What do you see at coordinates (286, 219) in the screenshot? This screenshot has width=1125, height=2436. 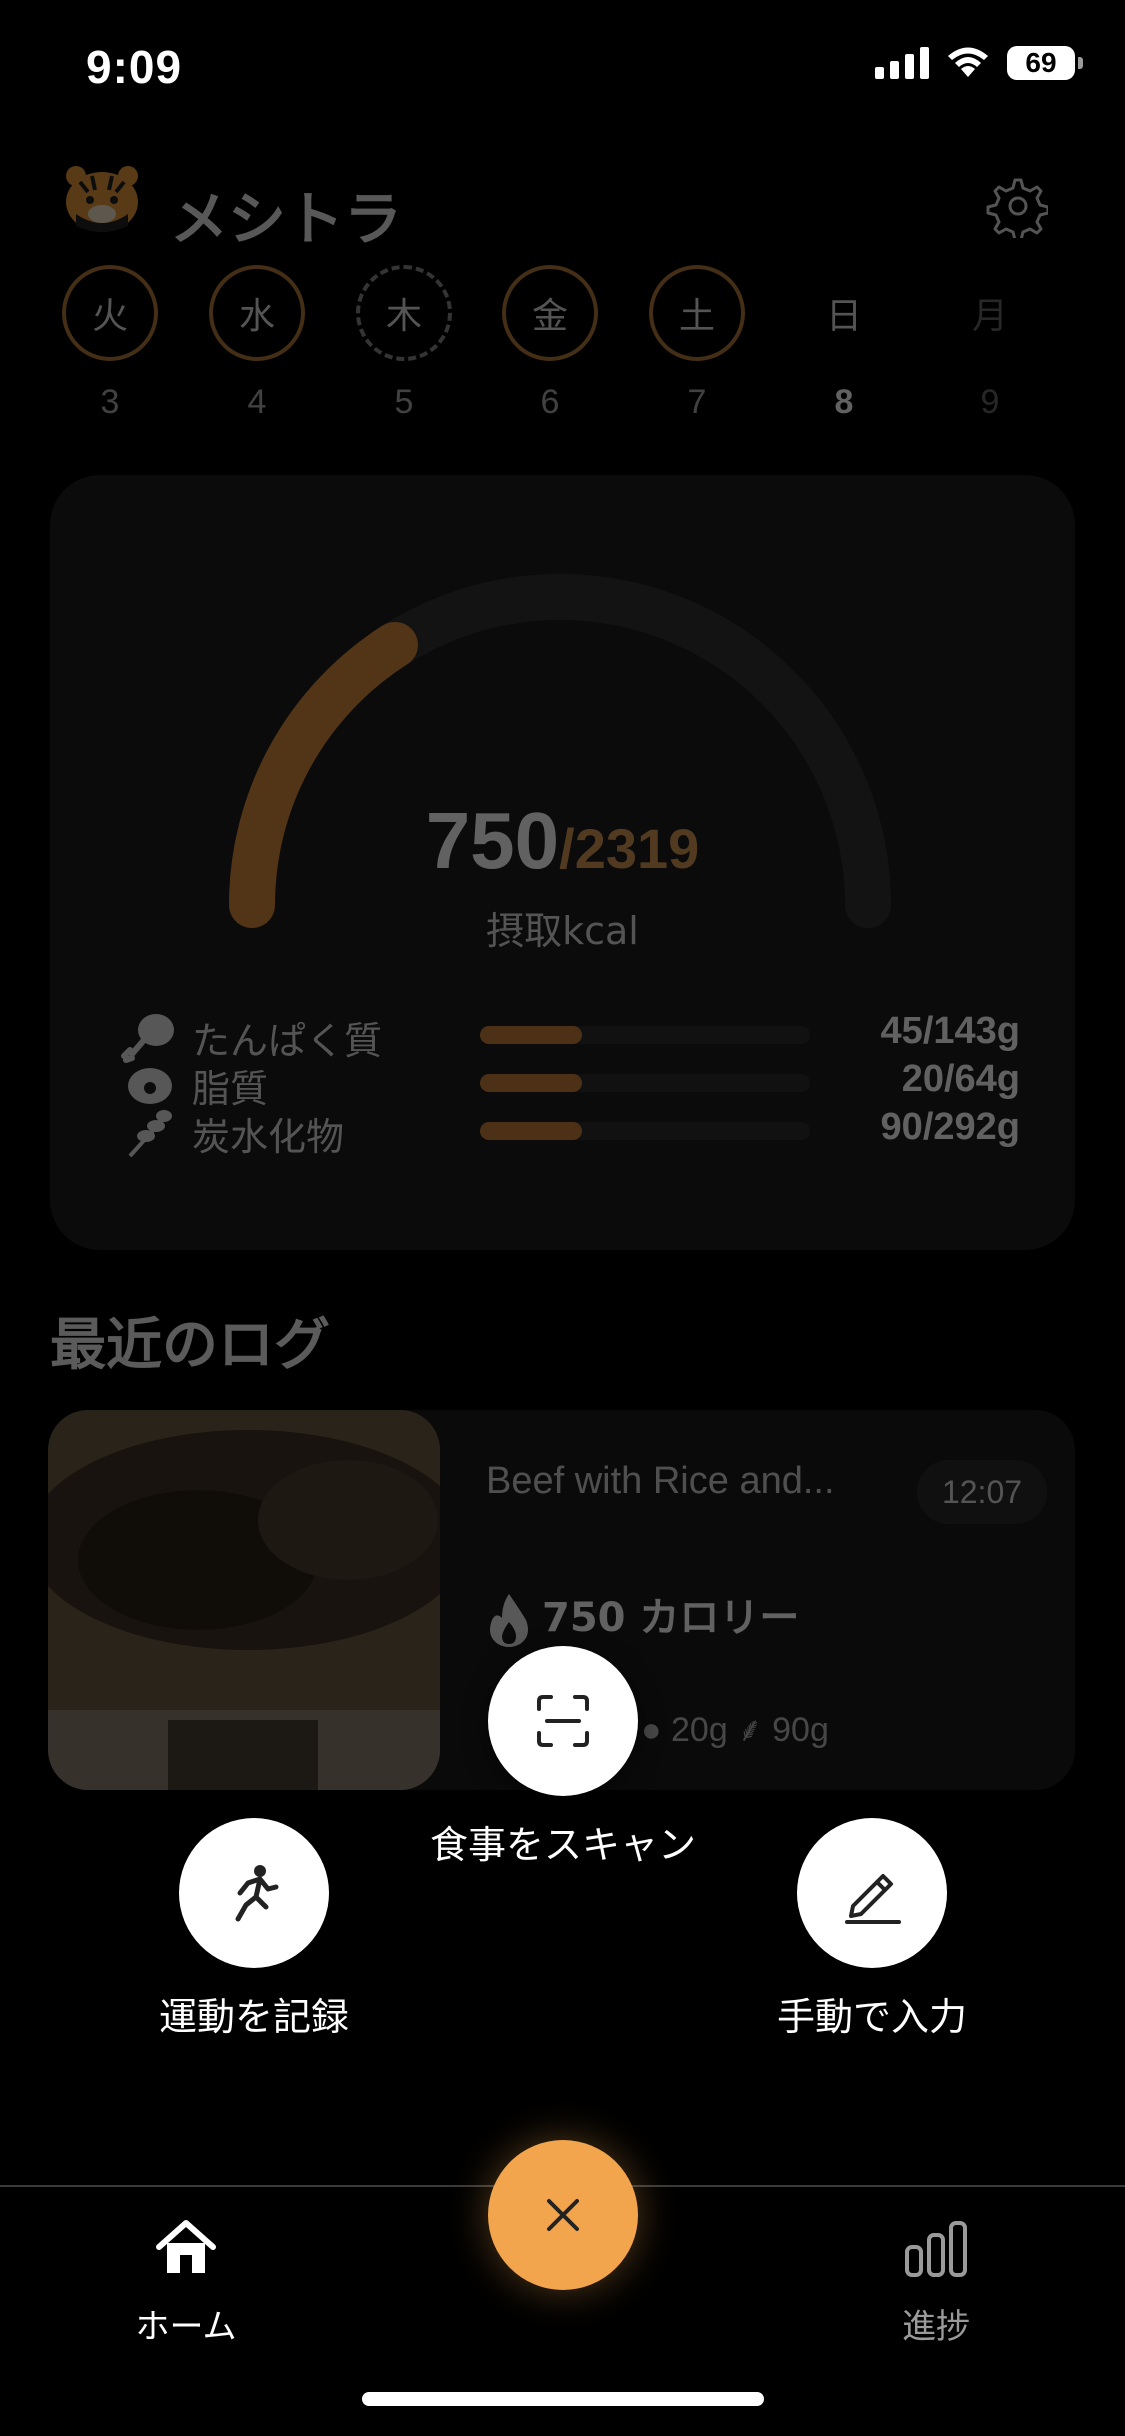 I see `app-title: メシトラ` at bounding box center [286, 219].